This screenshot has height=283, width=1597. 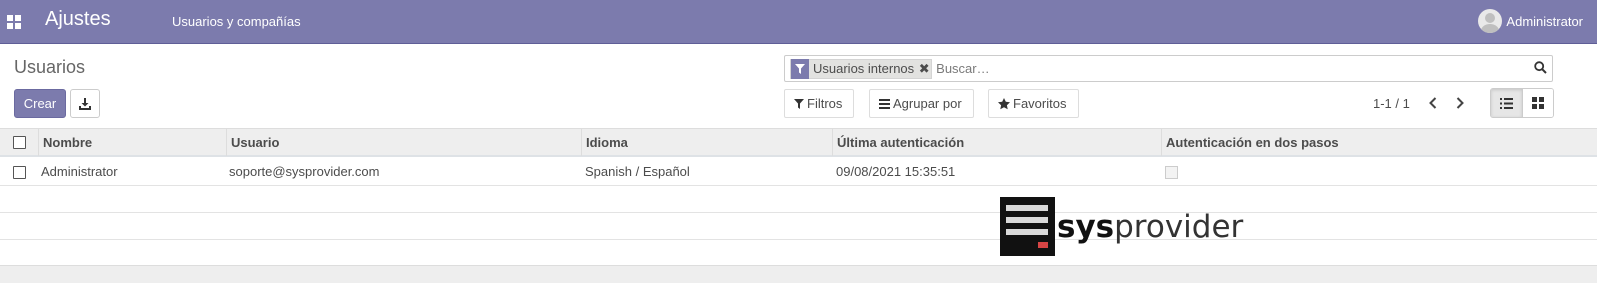 What do you see at coordinates (132, 142) in the screenshot?
I see `column-header-nombre: Nombre` at bounding box center [132, 142].